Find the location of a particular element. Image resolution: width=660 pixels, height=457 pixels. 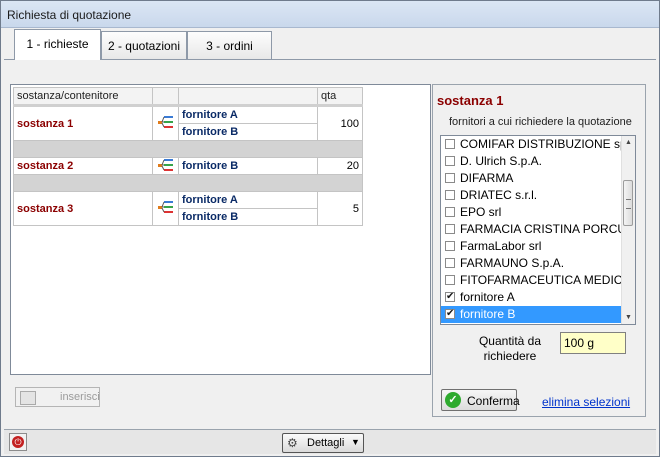

sostanza-cell: sostanza 2 is located at coordinates (83, 166).